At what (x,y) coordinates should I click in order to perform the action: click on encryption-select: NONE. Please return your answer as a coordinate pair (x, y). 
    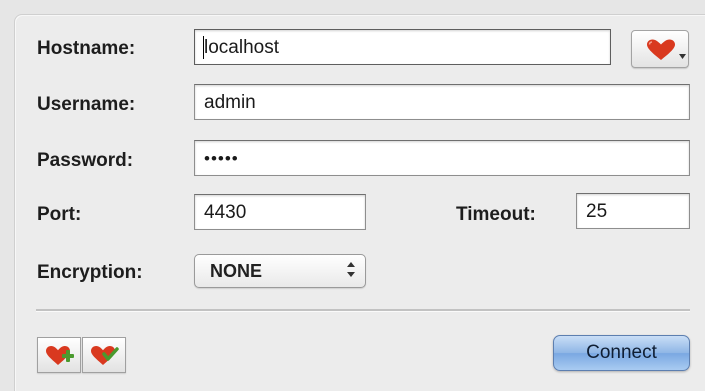
    Looking at the image, I should click on (280, 271).